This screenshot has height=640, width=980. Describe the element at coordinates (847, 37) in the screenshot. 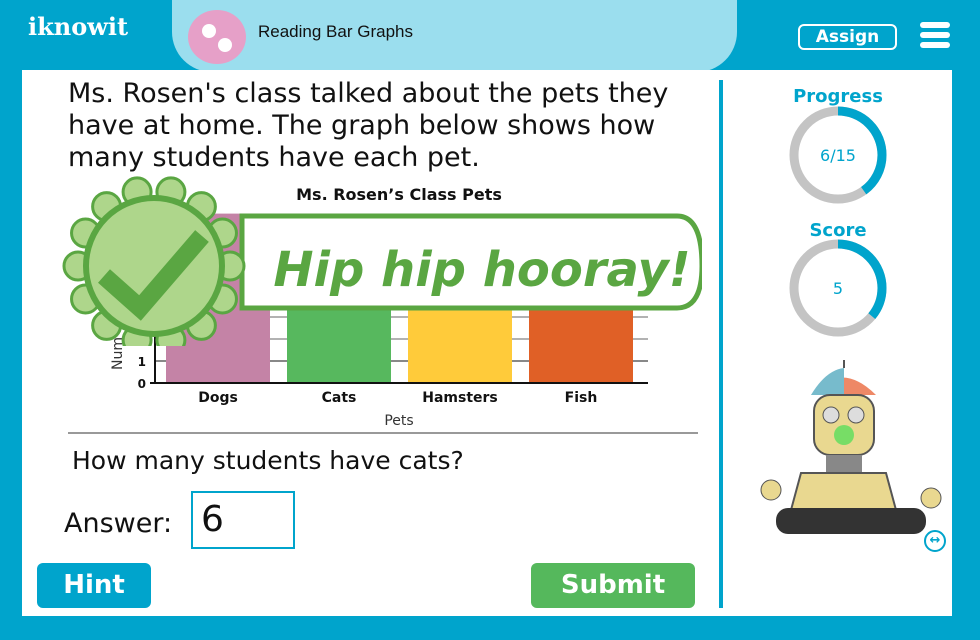

I see `assign-button: Assign` at that location.